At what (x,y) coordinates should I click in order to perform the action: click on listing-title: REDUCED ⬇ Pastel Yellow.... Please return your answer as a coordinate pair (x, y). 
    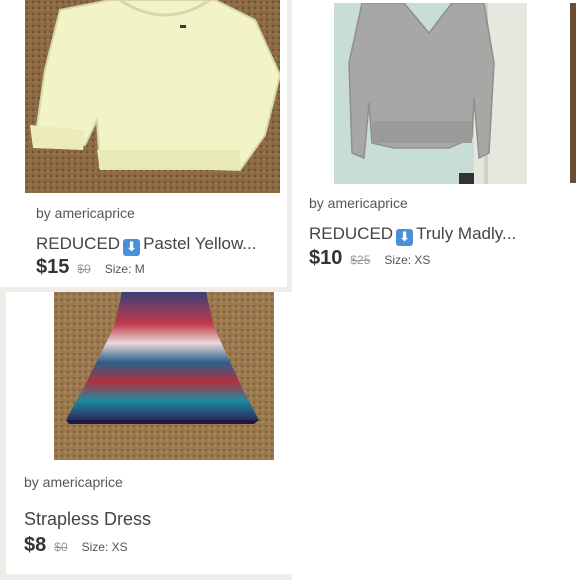
    Looking at the image, I should click on (158, 245).